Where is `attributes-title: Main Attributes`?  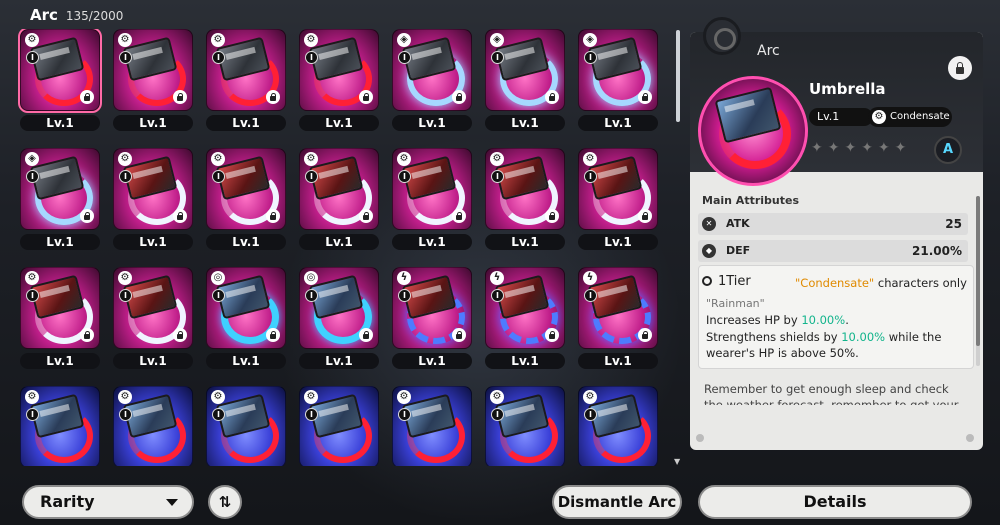
attributes-title: Main Attributes is located at coordinates (750, 200).